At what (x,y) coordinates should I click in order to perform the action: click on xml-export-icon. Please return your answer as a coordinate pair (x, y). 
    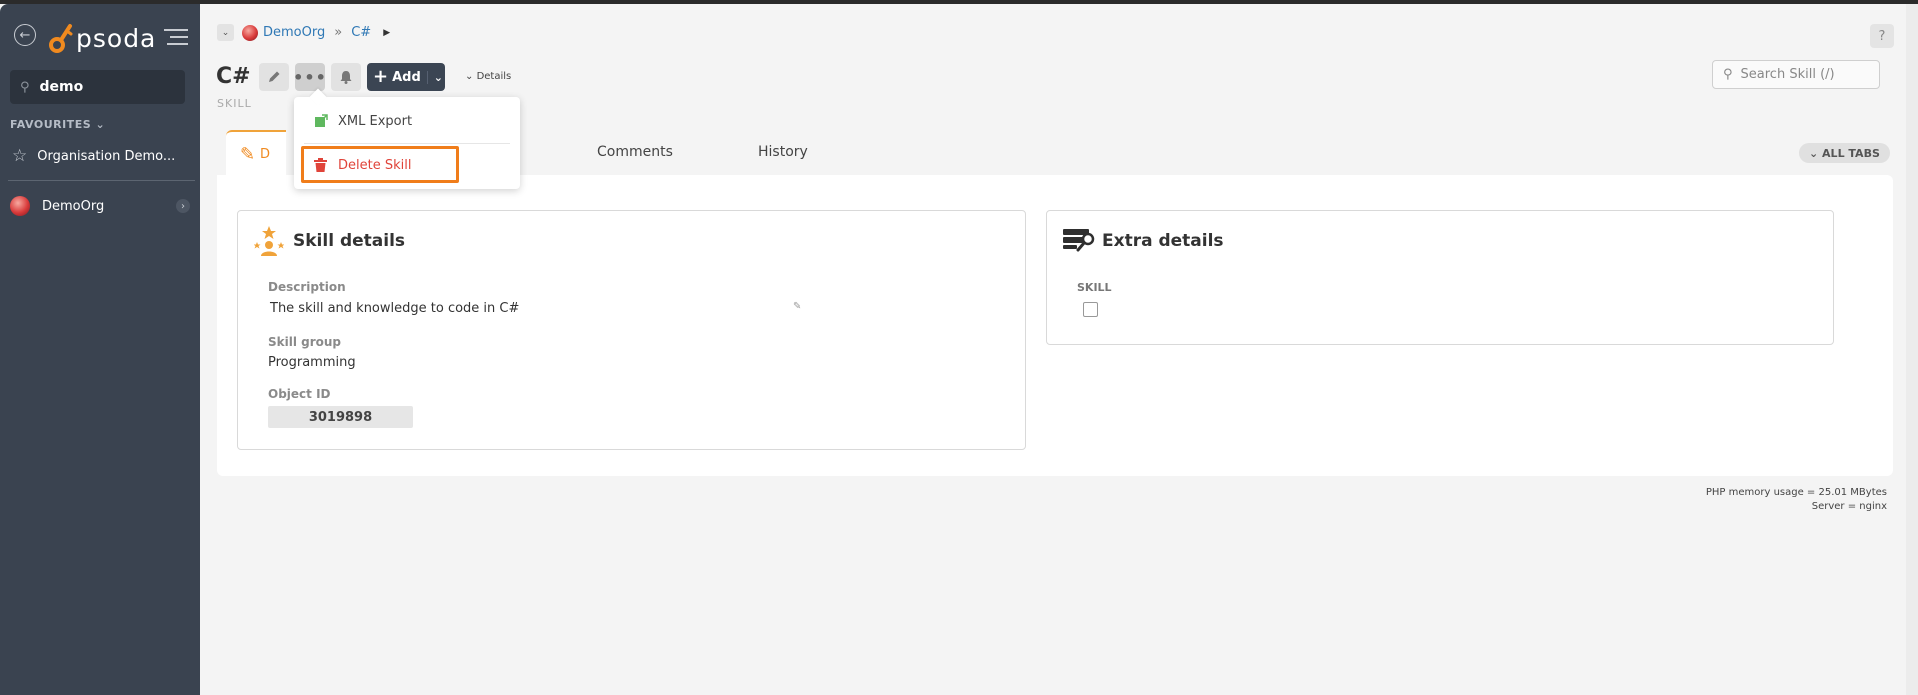
    Looking at the image, I should click on (321, 123).